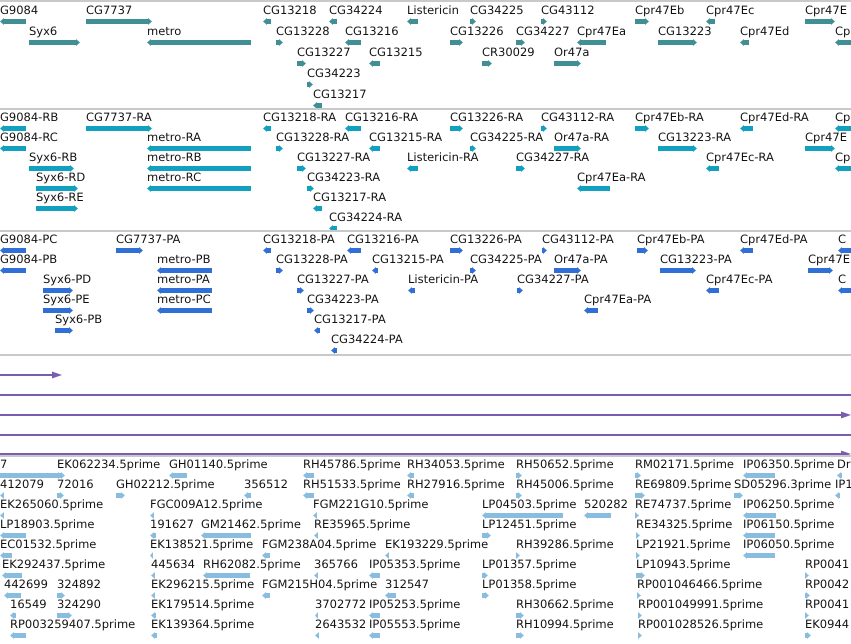 The width and height of the screenshot is (851, 644). I want to click on feature-label: CG34223-RA, so click(343, 177).